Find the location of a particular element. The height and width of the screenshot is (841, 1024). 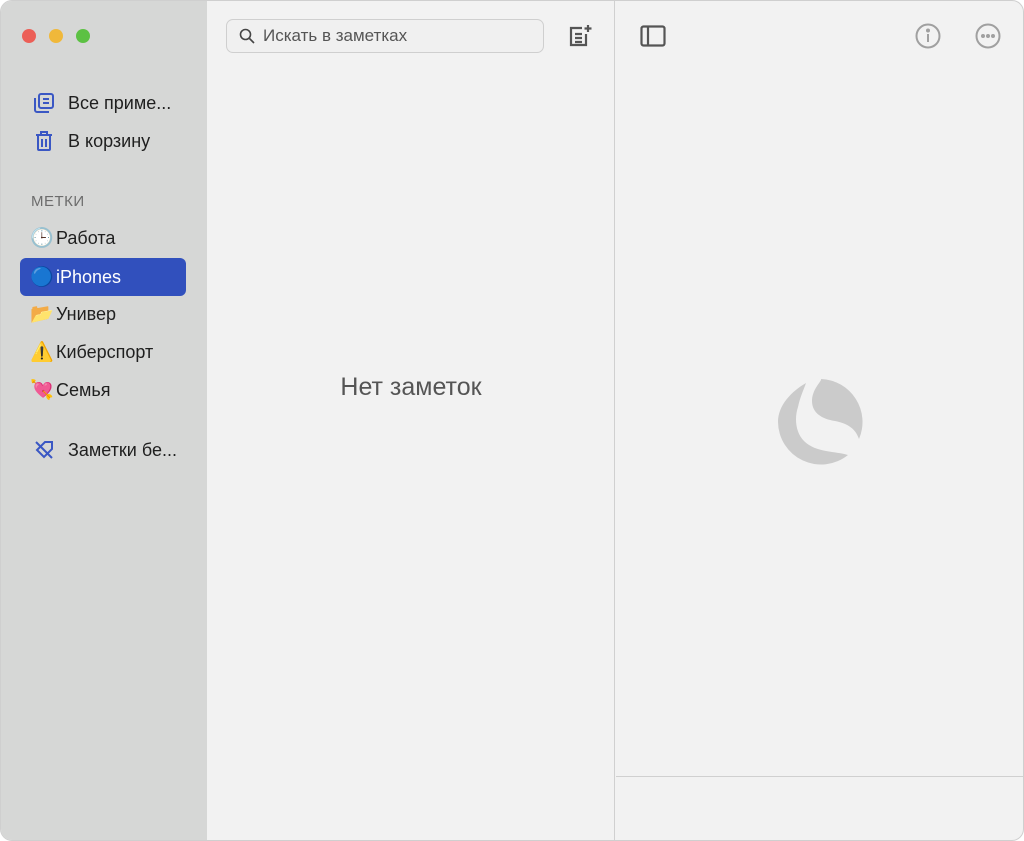

tag-label: Работа is located at coordinates (86, 237).